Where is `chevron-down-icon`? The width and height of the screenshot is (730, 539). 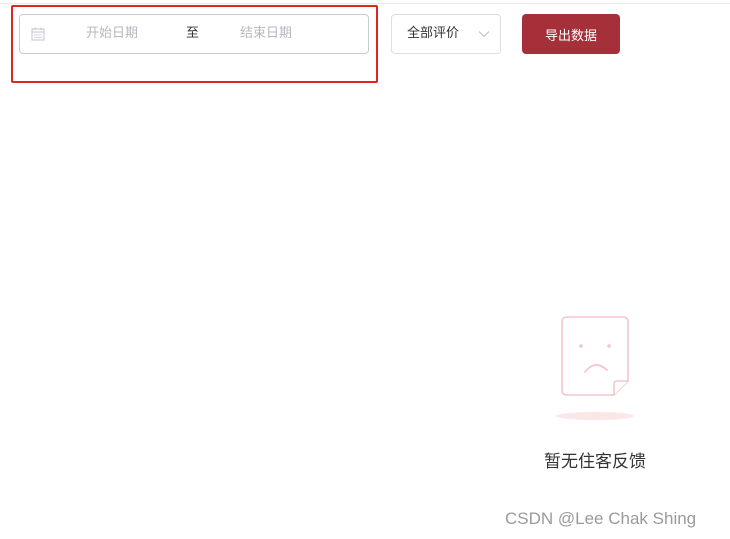 chevron-down-icon is located at coordinates (484, 34).